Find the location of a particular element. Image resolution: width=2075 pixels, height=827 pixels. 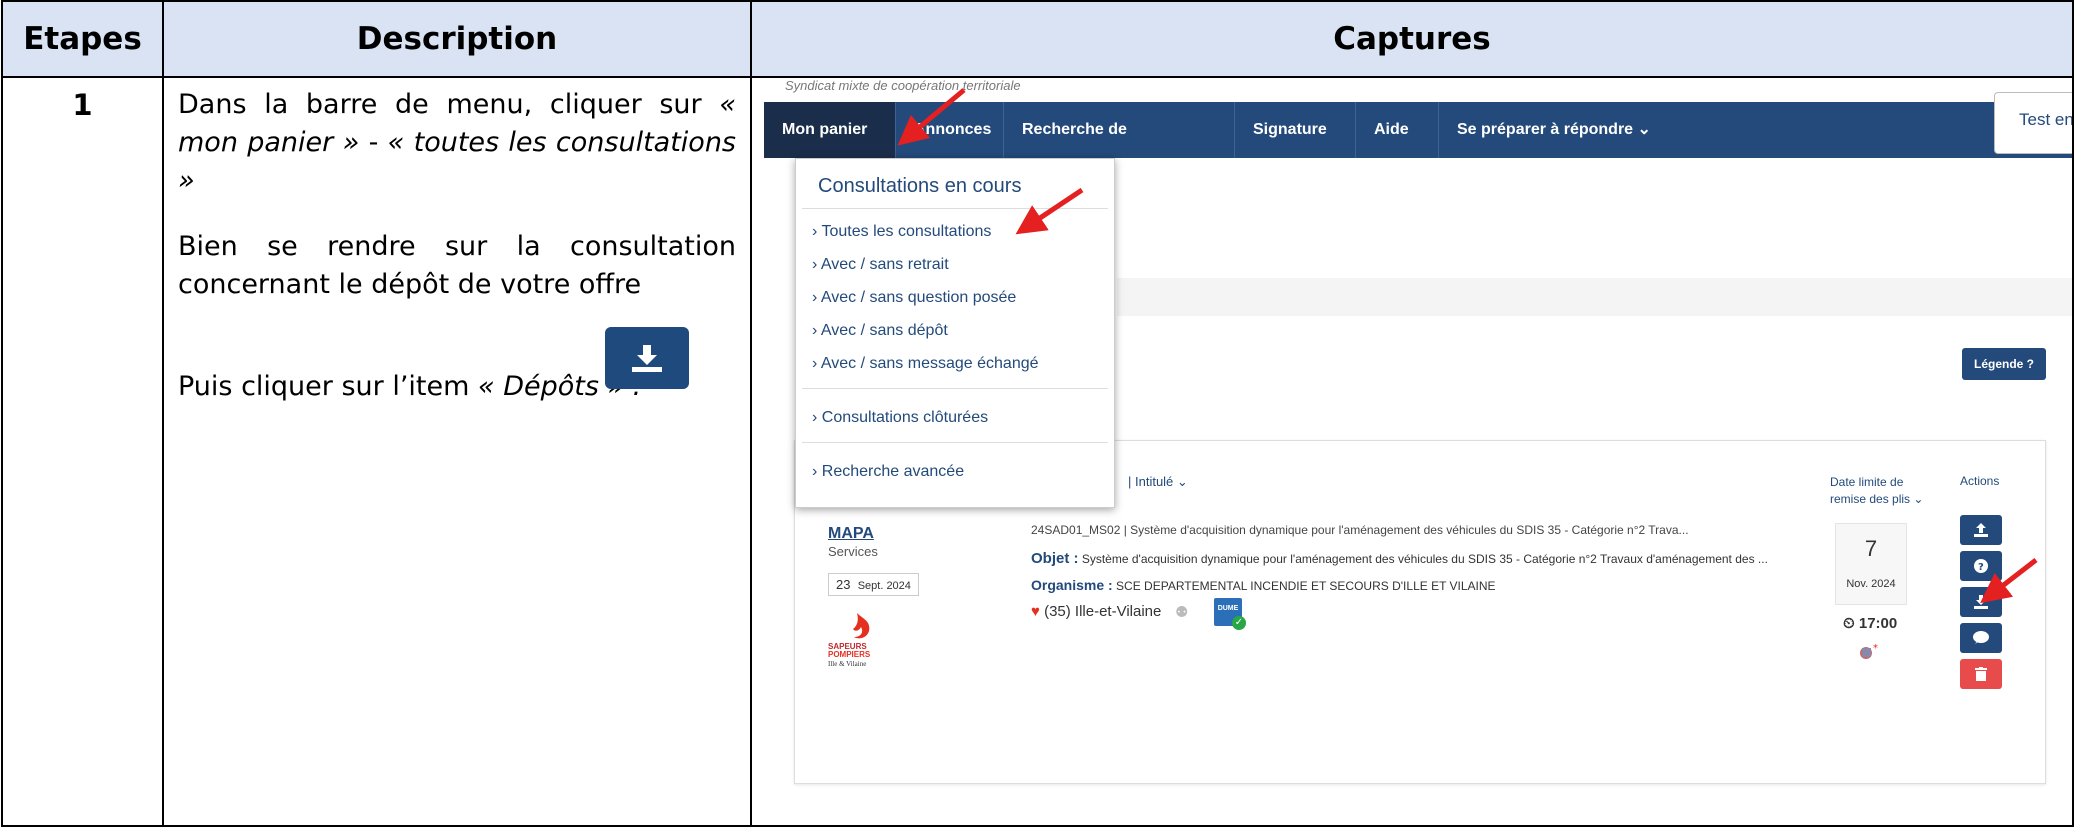

nav-signature: Signature ⌄ is located at coordinates (1295, 148).